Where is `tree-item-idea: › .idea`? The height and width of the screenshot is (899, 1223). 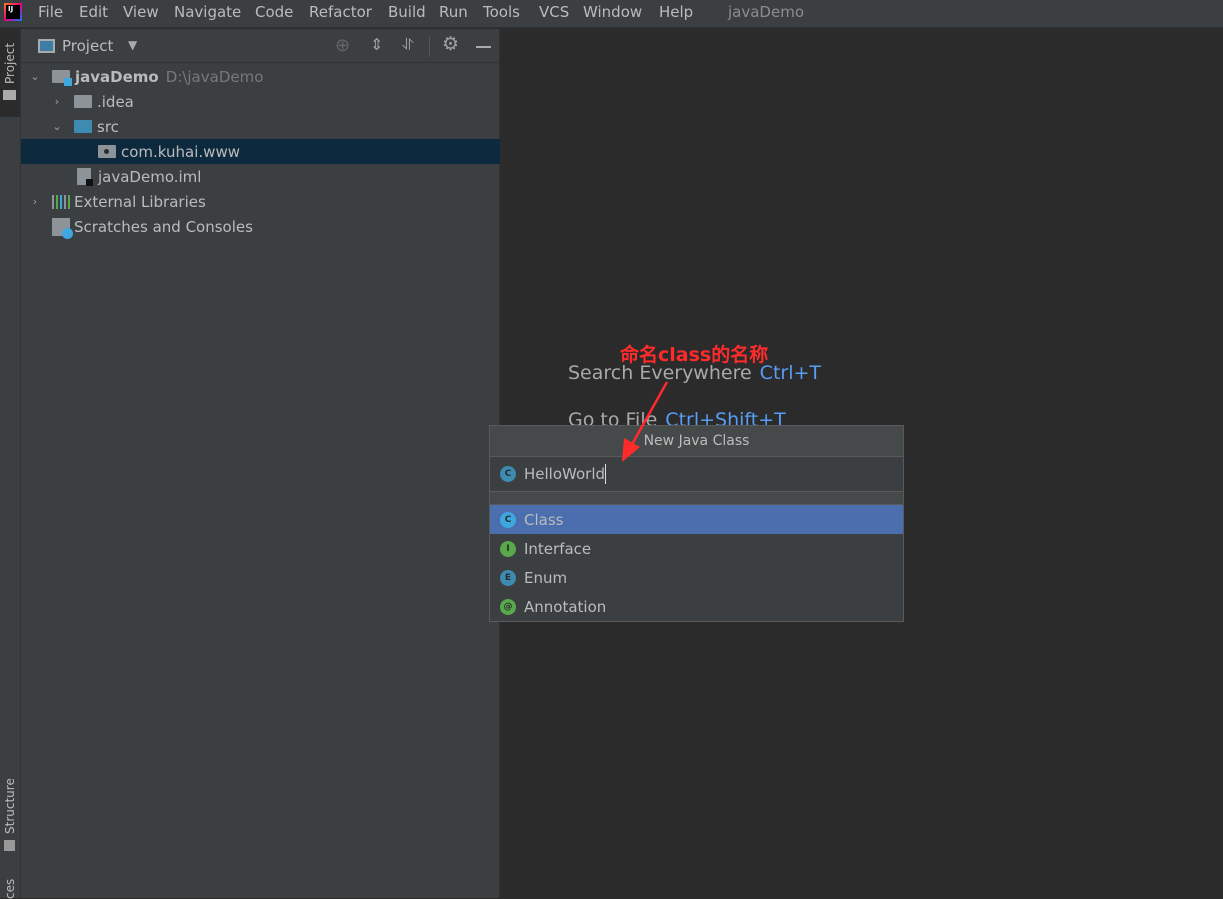
tree-item-idea: › .idea is located at coordinates (260, 101).